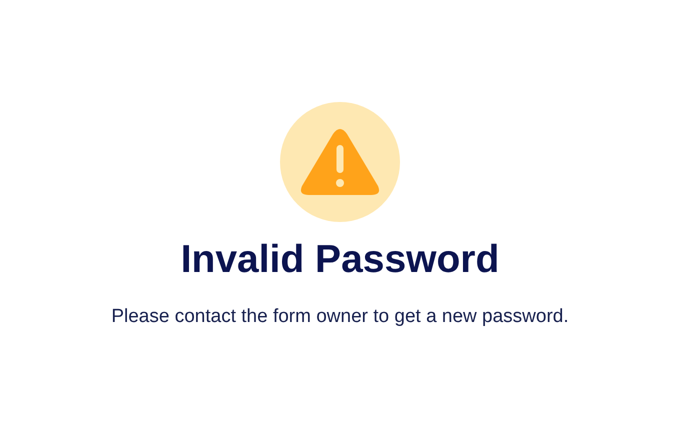 The height and width of the screenshot is (442, 680). I want to click on error-title: Invalid Password, so click(340, 260).